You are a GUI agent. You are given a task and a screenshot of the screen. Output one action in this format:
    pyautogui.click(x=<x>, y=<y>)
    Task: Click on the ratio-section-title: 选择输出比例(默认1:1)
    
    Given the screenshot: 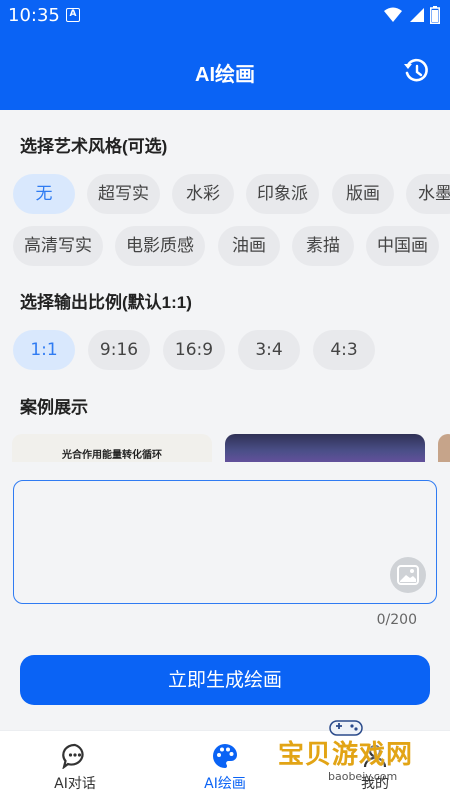 What is the action you would take?
    pyautogui.click(x=106, y=302)
    